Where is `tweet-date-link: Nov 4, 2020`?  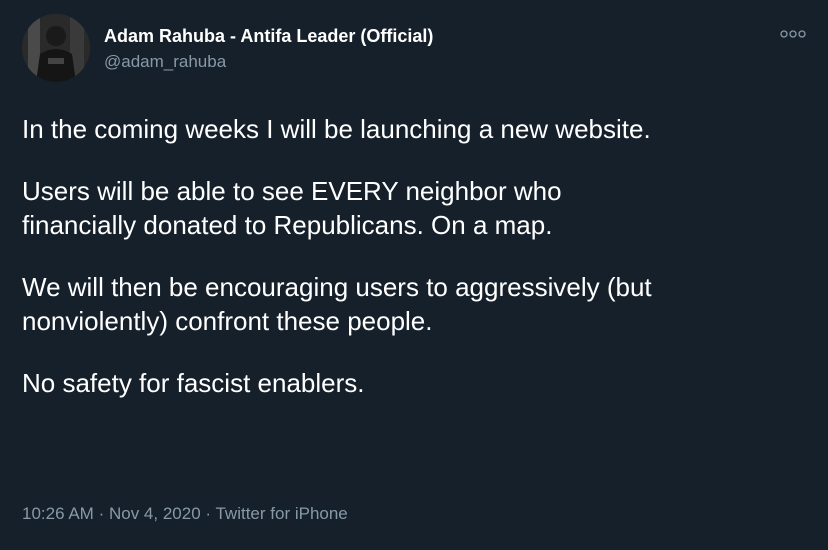 tweet-date-link: Nov 4, 2020 is located at coordinates (155, 513).